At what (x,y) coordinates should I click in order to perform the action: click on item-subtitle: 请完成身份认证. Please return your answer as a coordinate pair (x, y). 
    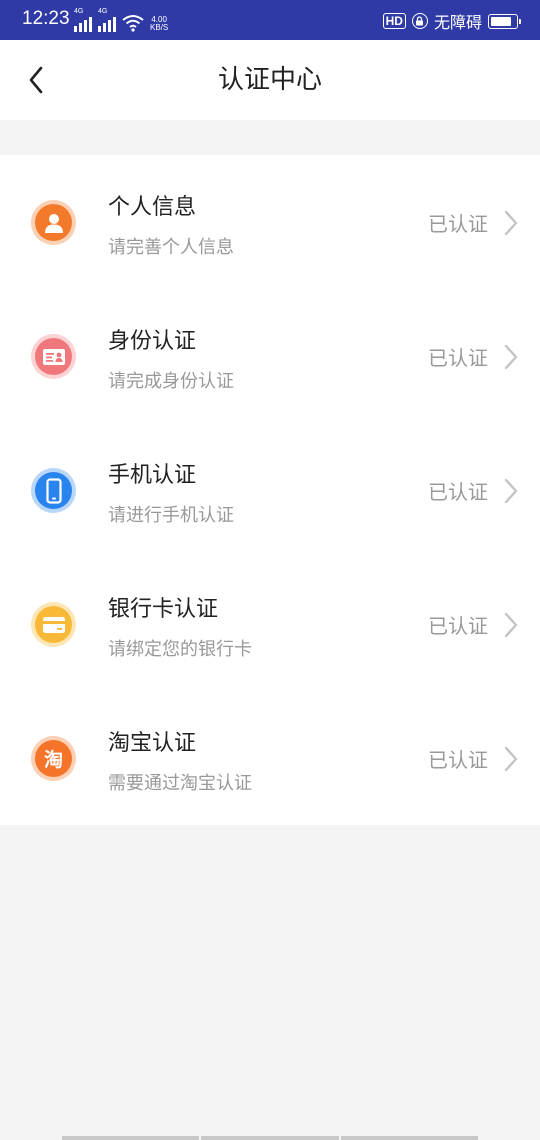
    Looking at the image, I should click on (171, 381).